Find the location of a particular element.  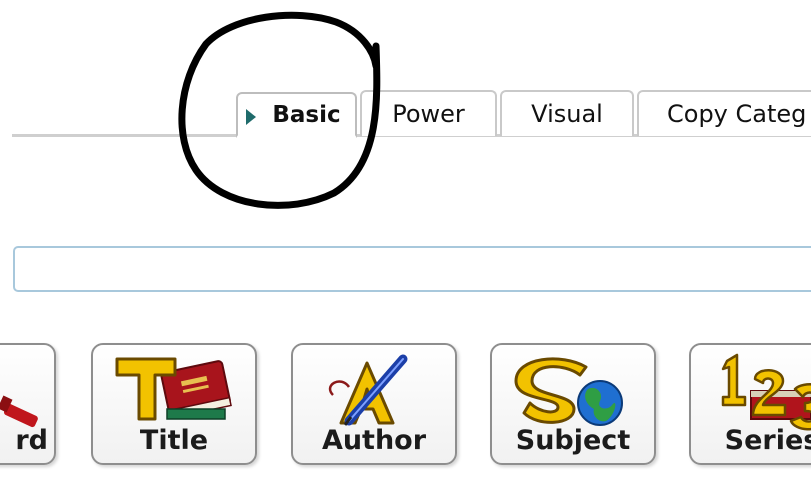

tab-basic: Basic is located at coordinates (296, 115).